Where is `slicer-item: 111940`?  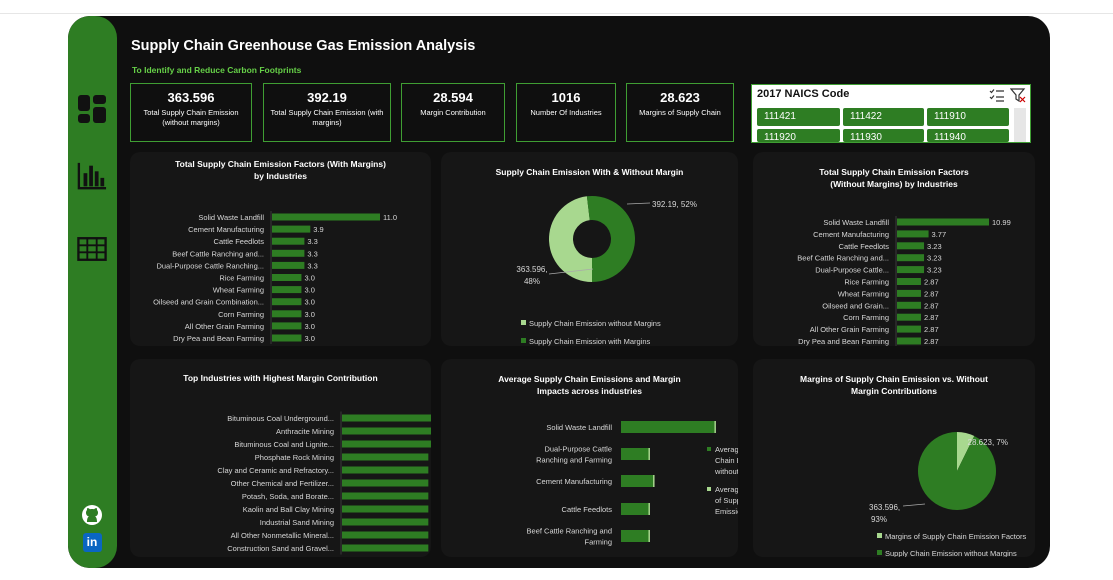 slicer-item: 111940 is located at coordinates (968, 135).